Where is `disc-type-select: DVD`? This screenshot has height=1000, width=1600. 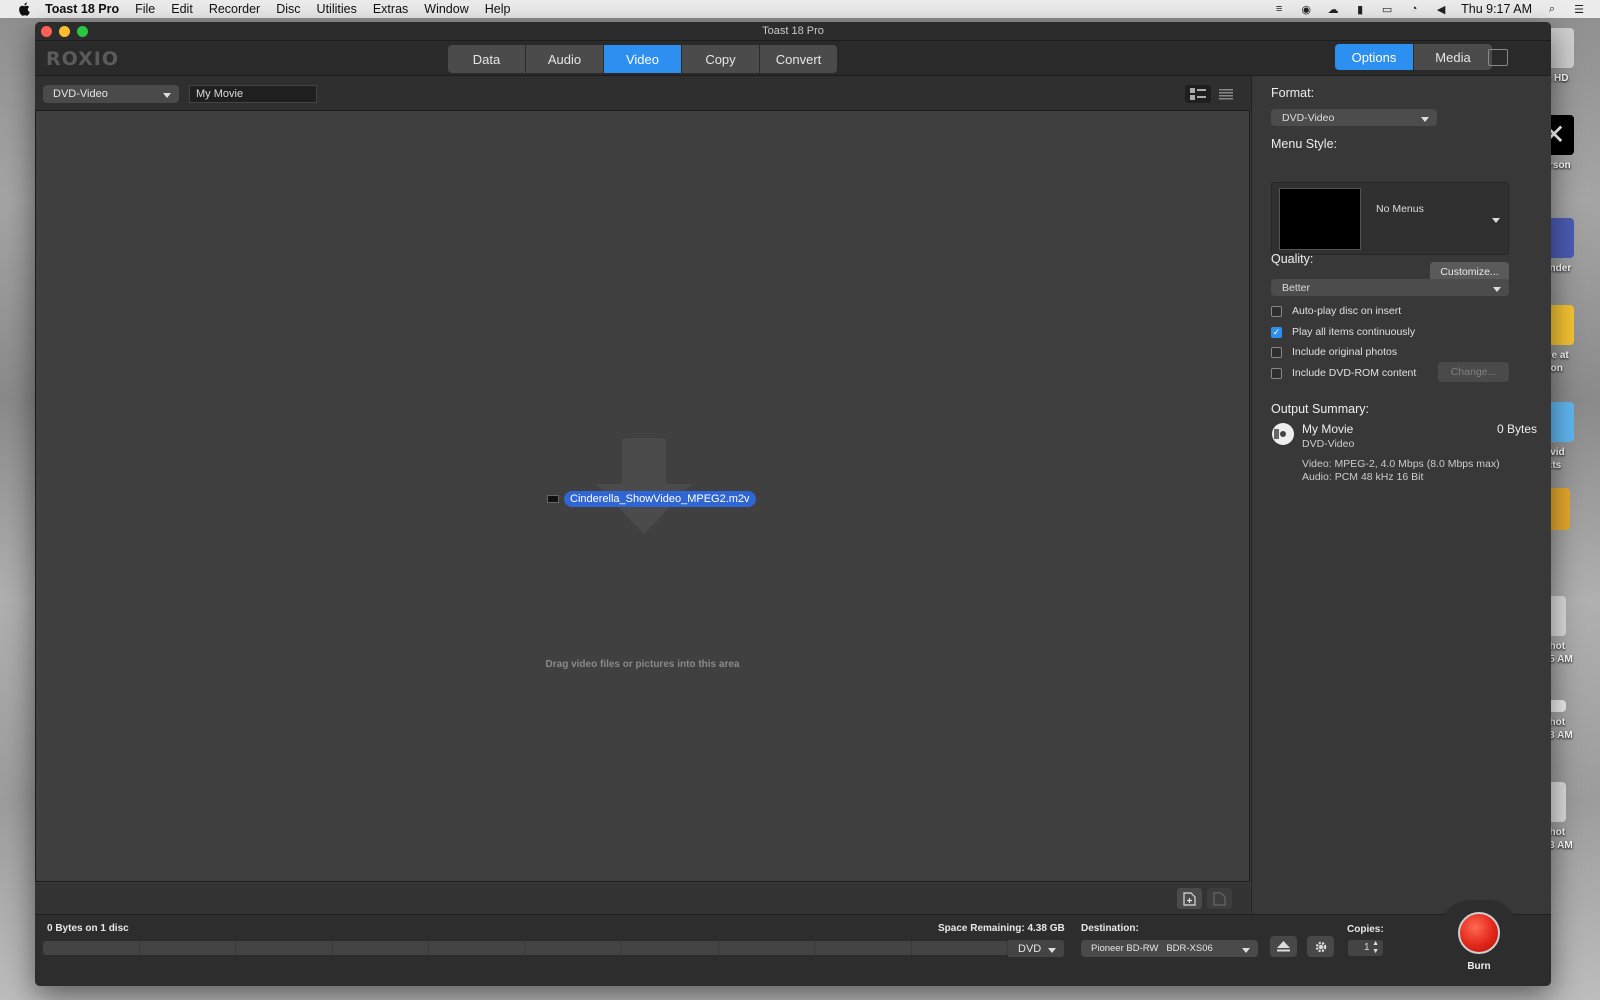 disc-type-select: DVD is located at coordinates (1036, 948).